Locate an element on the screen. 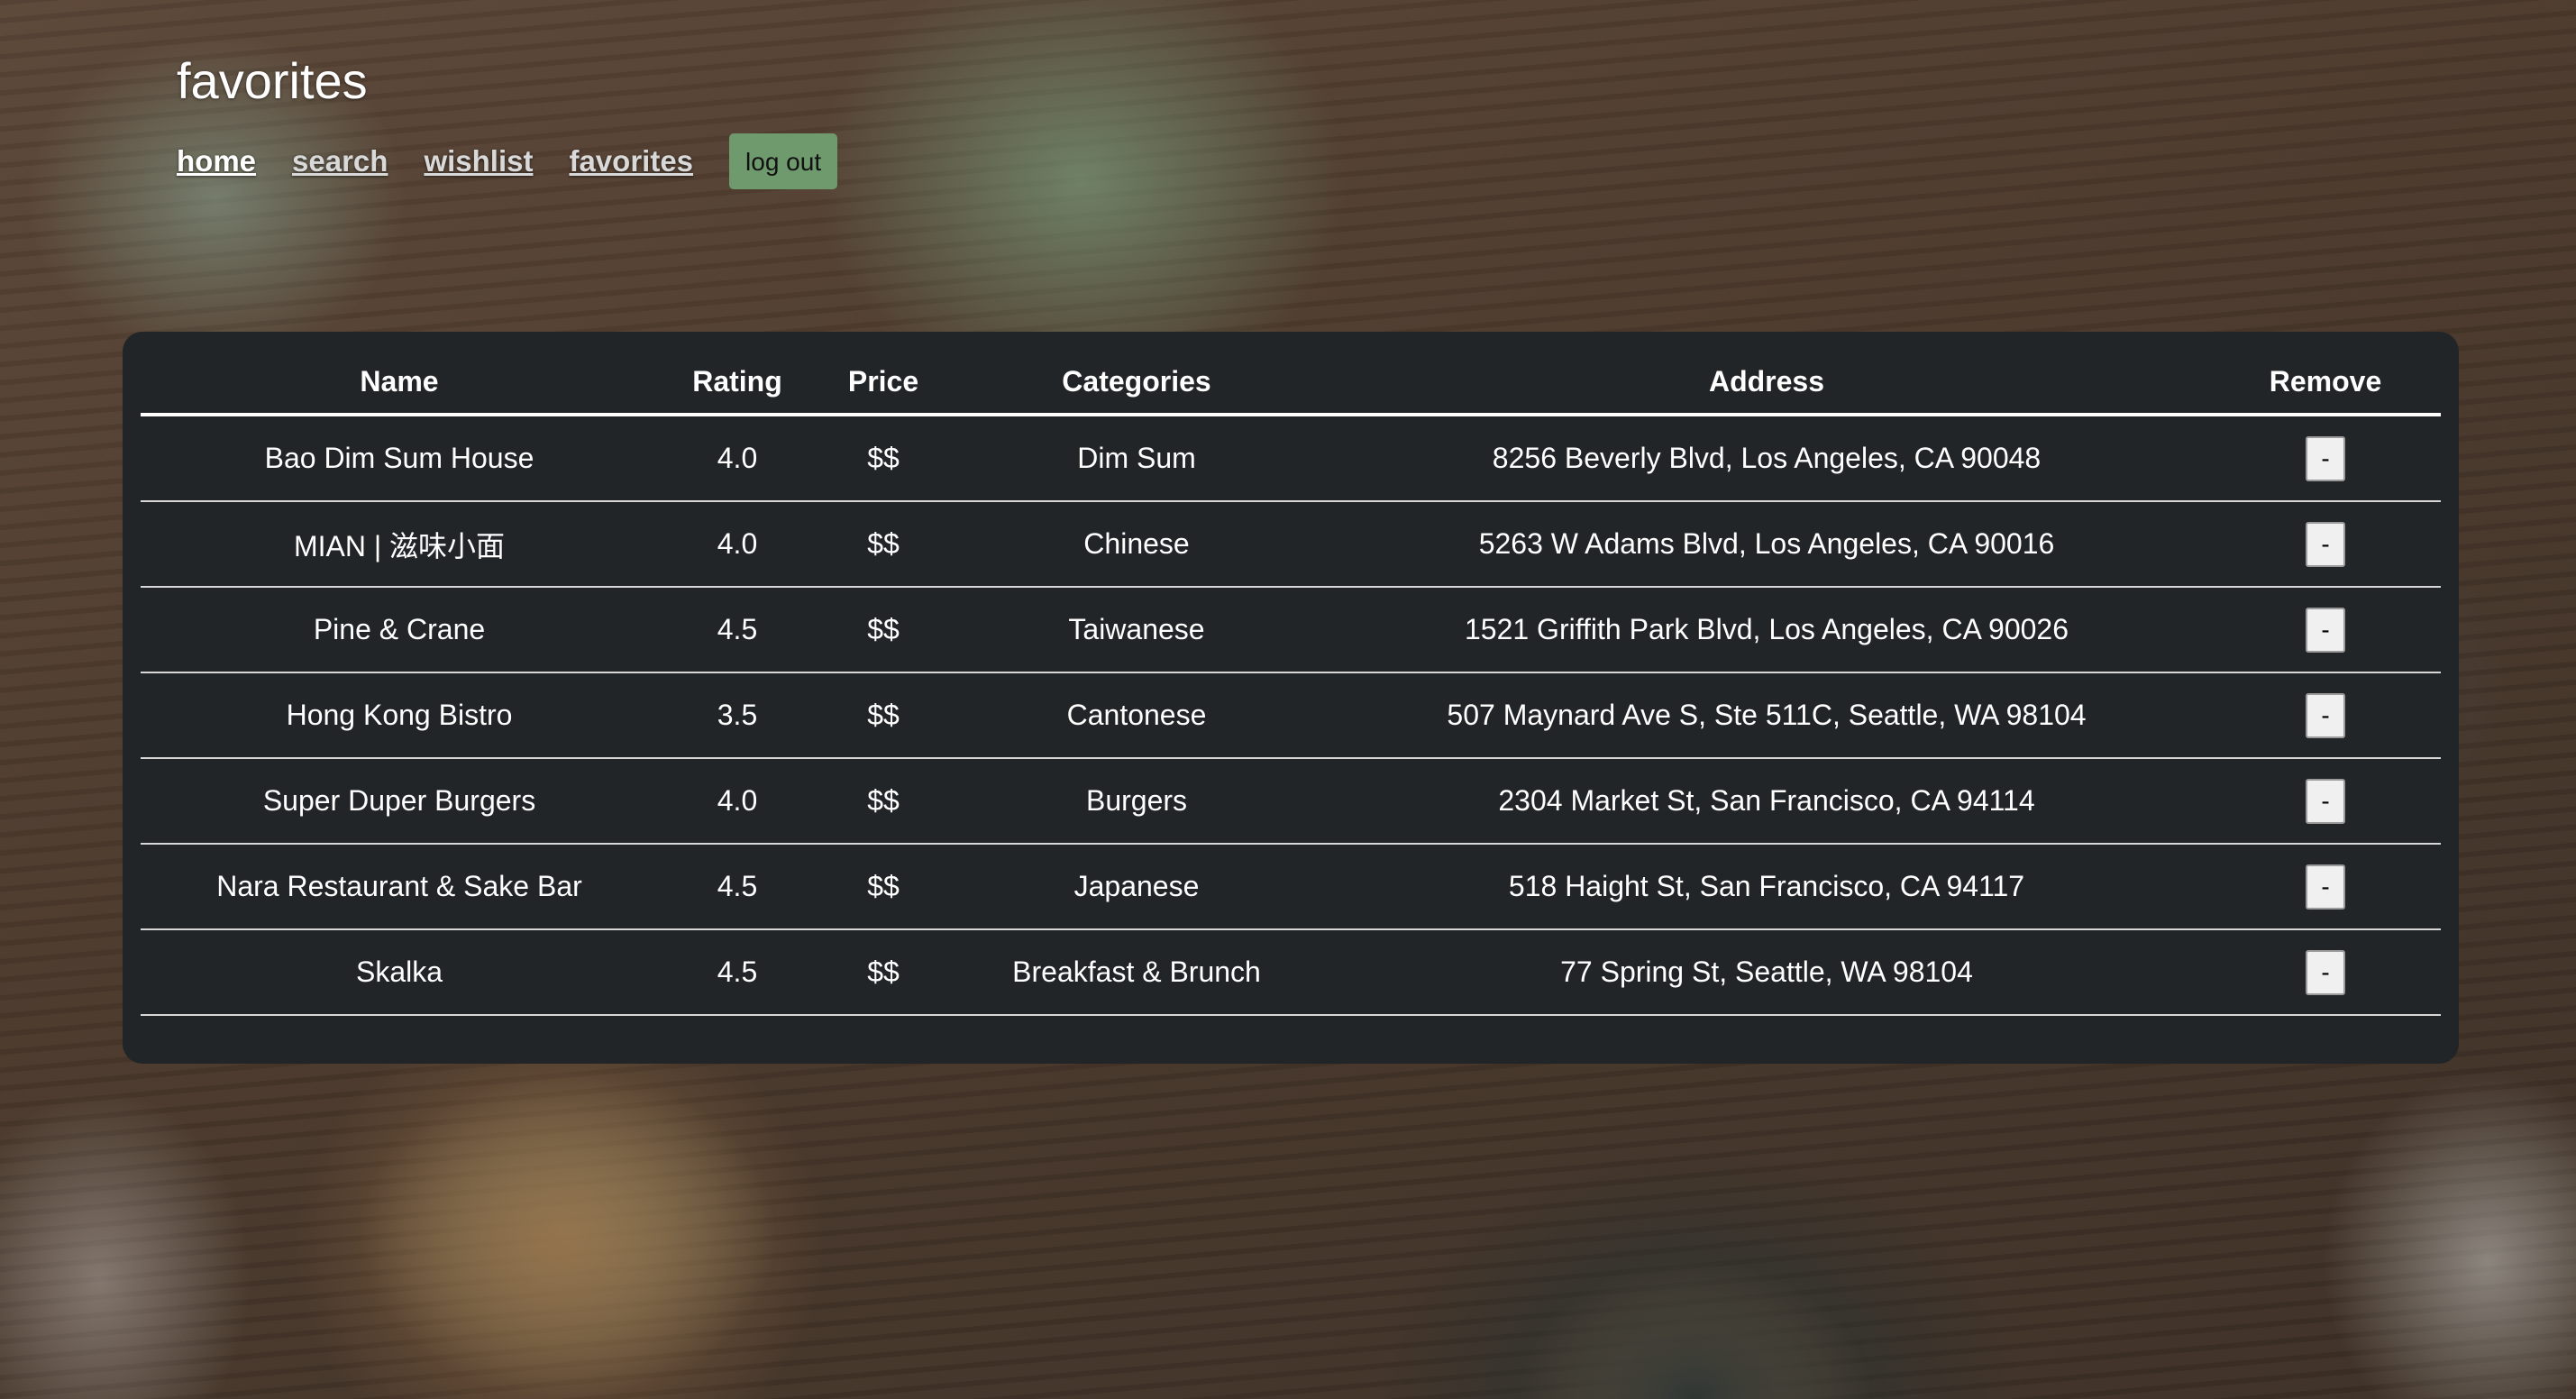 This screenshot has width=2576, height=1399. restaurant-categories: Burgers is located at coordinates (1136, 801).